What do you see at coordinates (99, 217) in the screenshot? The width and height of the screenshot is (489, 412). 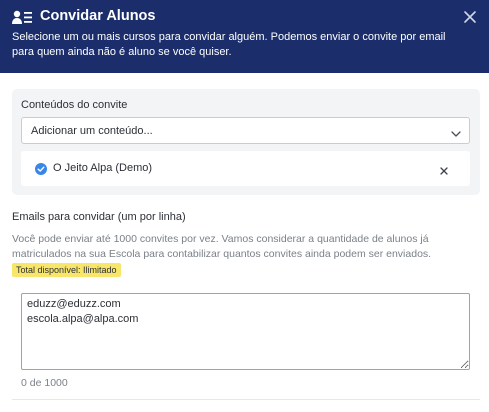 I see `emails-label: Emails para convidar (um por linha)` at bounding box center [99, 217].